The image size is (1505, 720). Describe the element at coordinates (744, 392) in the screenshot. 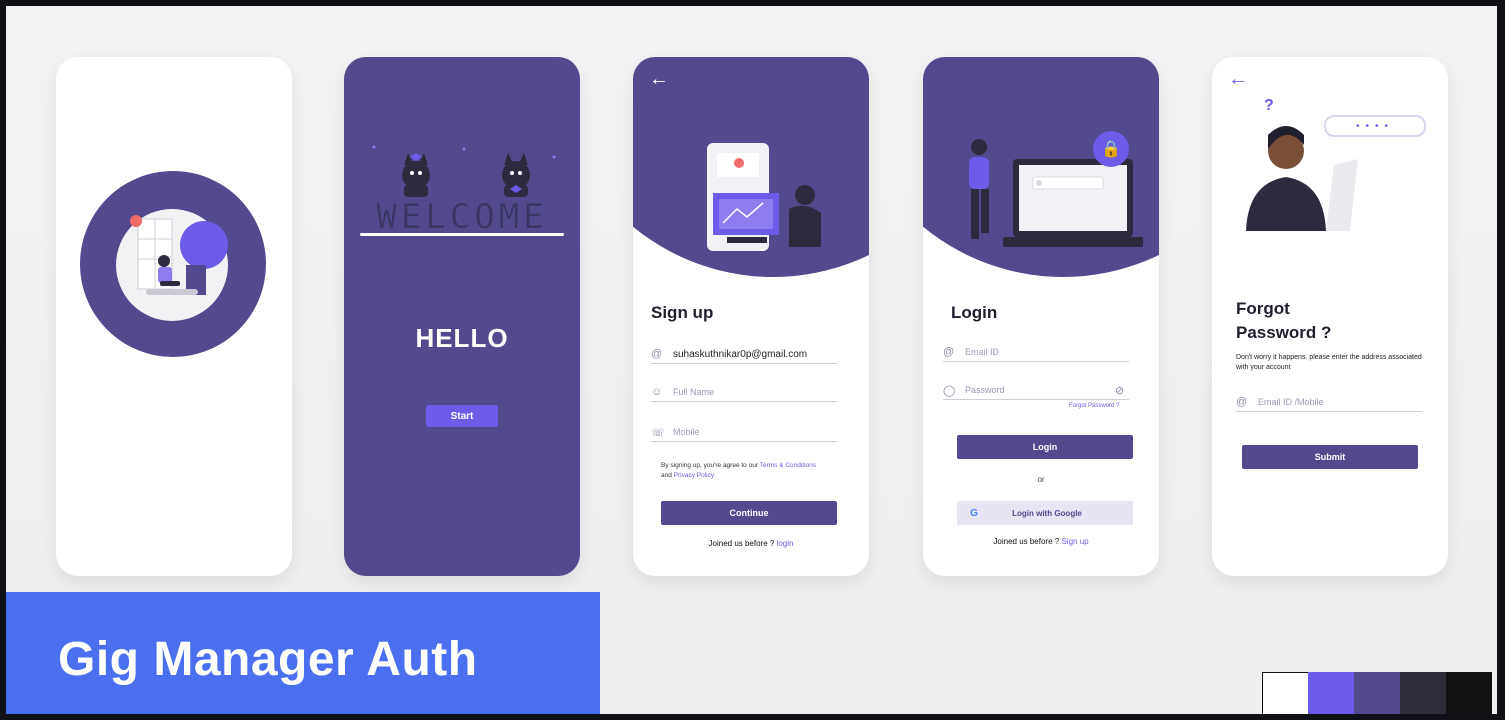

I see `fullname-field: ☺ Full Name` at that location.